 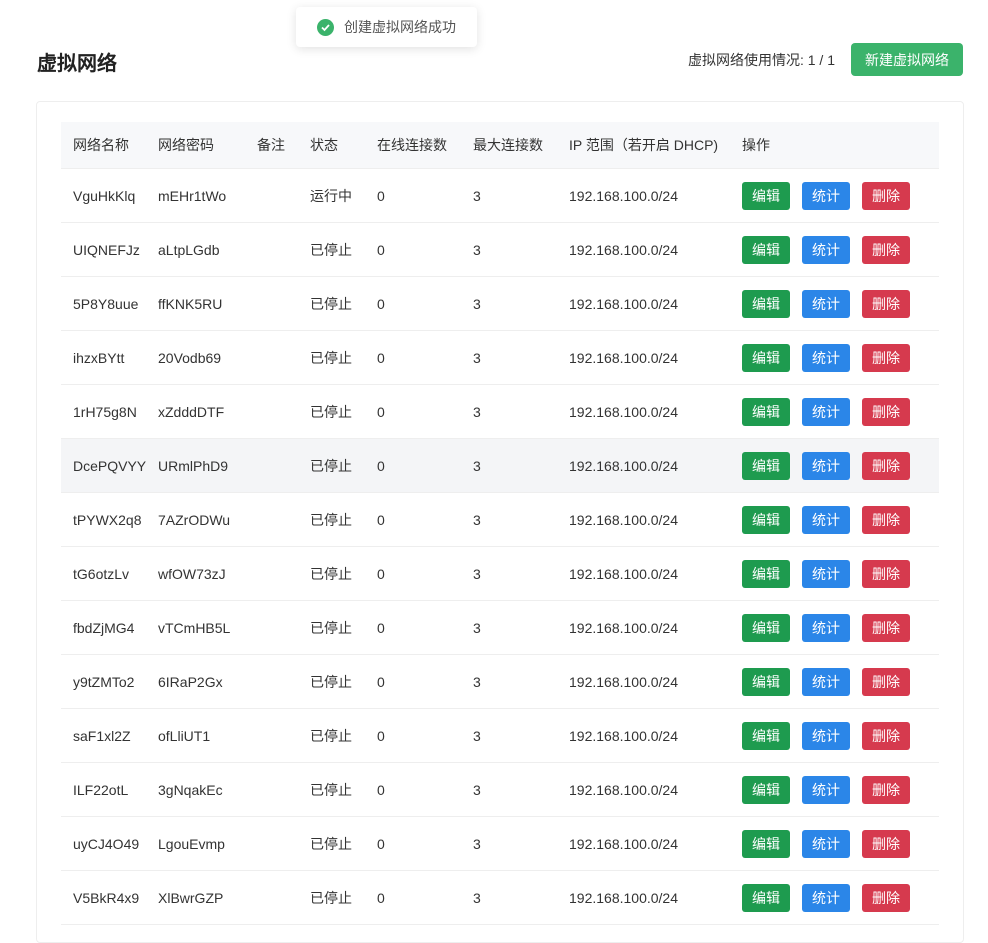 I want to click on cell-network-password: mEHr1tWo, so click(x=192, y=195).